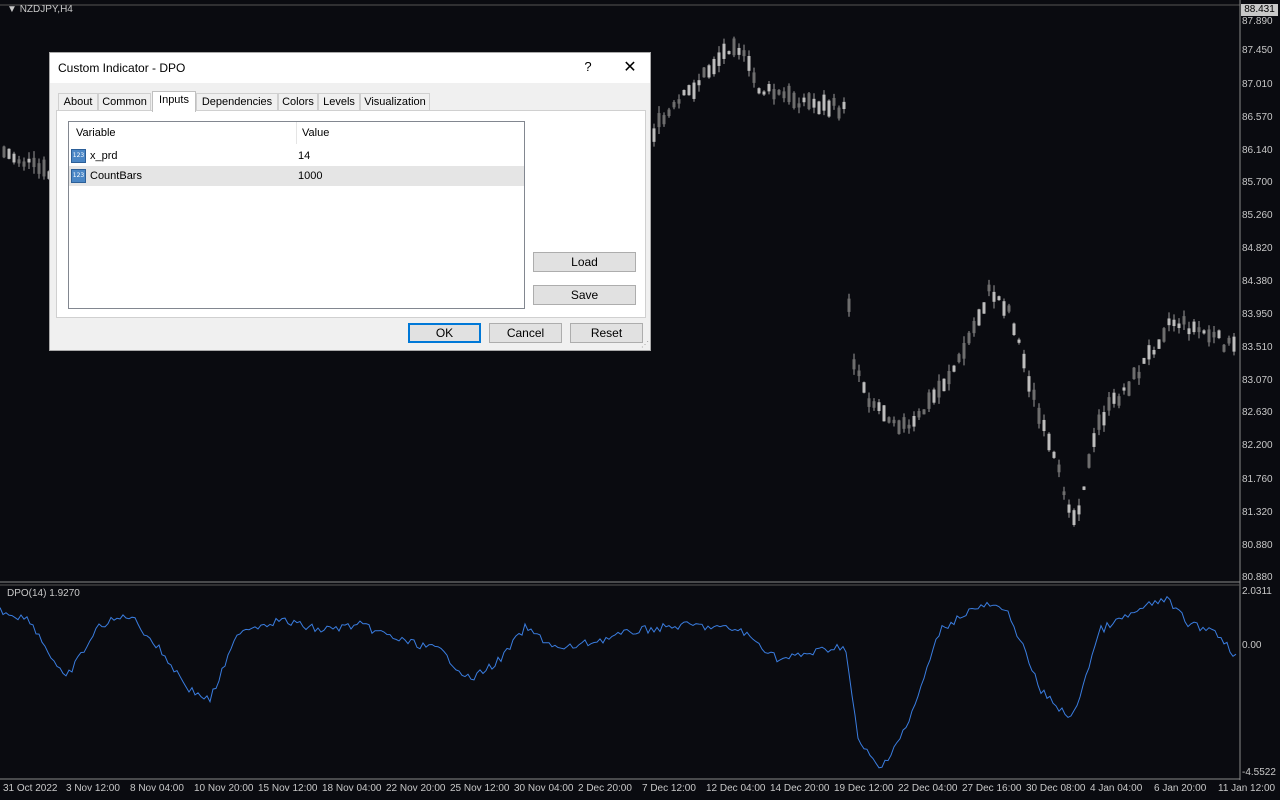 Image resolution: width=1280 pixels, height=800 pixels. Describe the element at coordinates (288, 788) in the screenshot. I see `time-tick: 15 Nov 12:00` at that location.